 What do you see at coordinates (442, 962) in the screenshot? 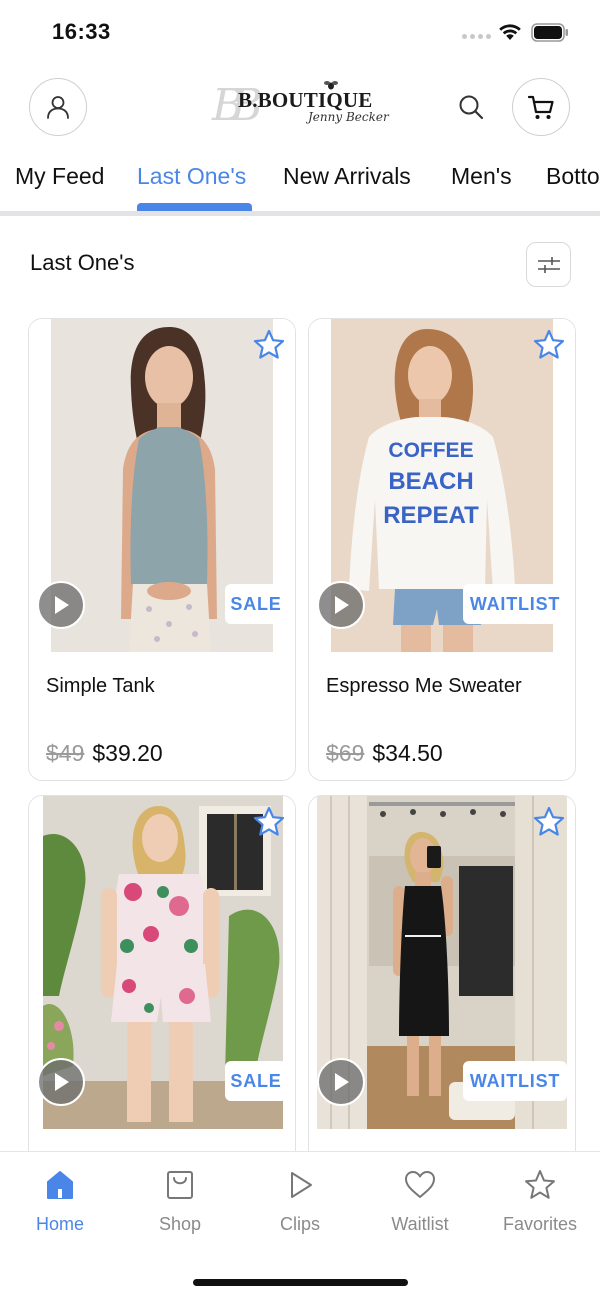
I see `product-image: WAITLIST` at bounding box center [442, 962].